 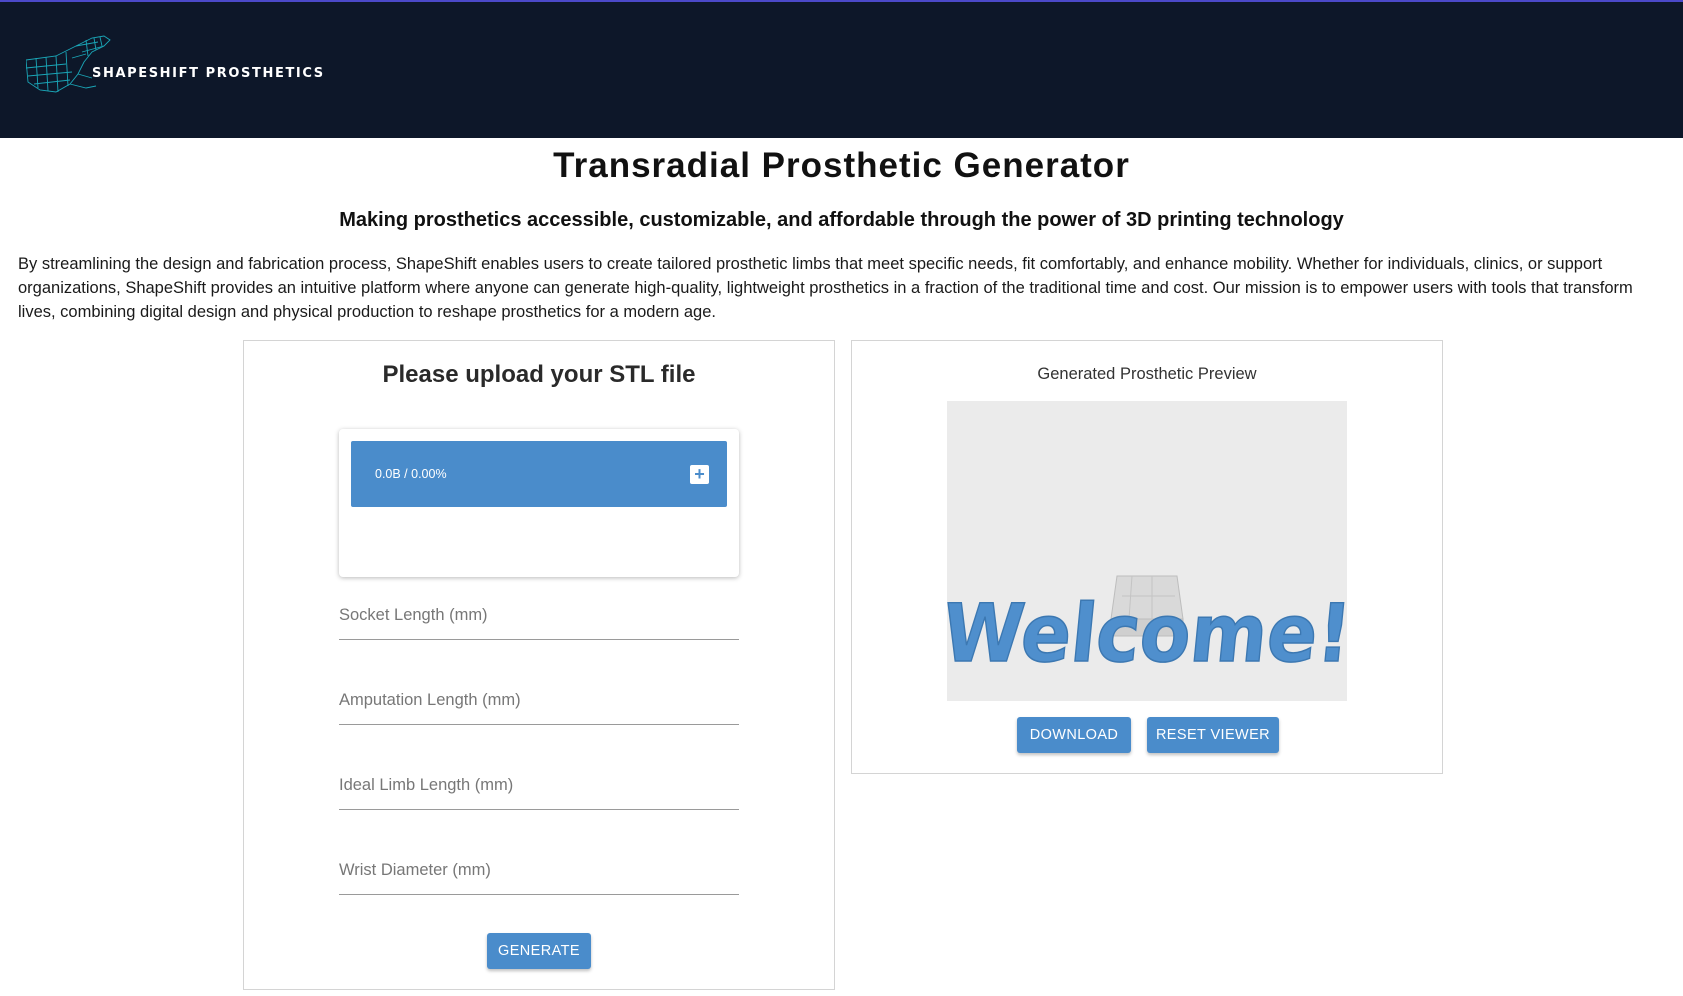 I want to click on ideal-limb-length-input, so click(x=539, y=785).